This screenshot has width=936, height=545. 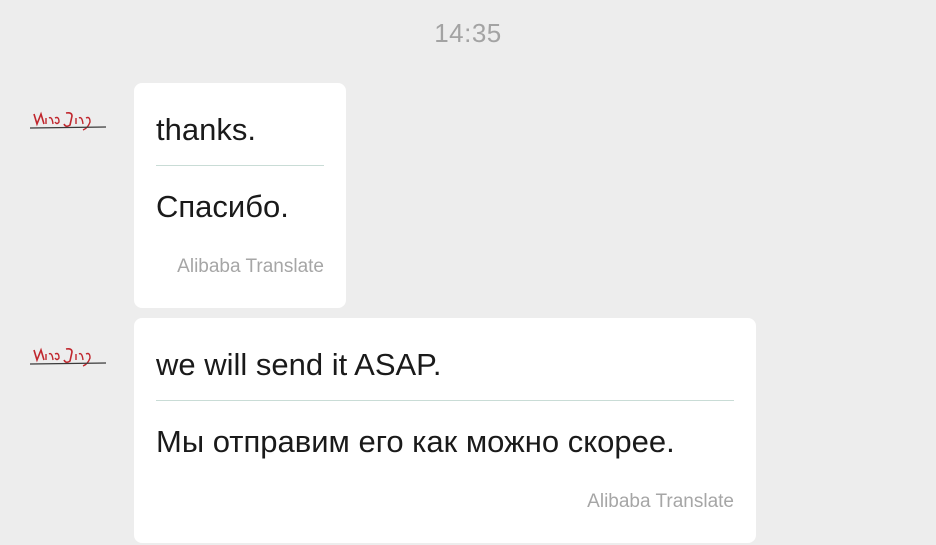 What do you see at coordinates (299, 364) in the screenshot?
I see `original-text: we will send it ASAP.` at bounding box center [299, 364].